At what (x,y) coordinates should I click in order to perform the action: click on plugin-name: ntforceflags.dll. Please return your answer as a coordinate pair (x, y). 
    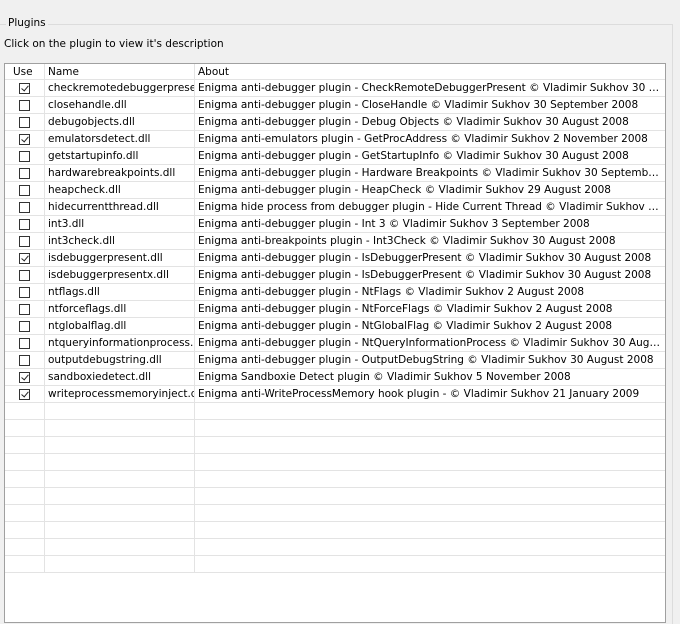
    Looking at the image, I should click on (120, 309).